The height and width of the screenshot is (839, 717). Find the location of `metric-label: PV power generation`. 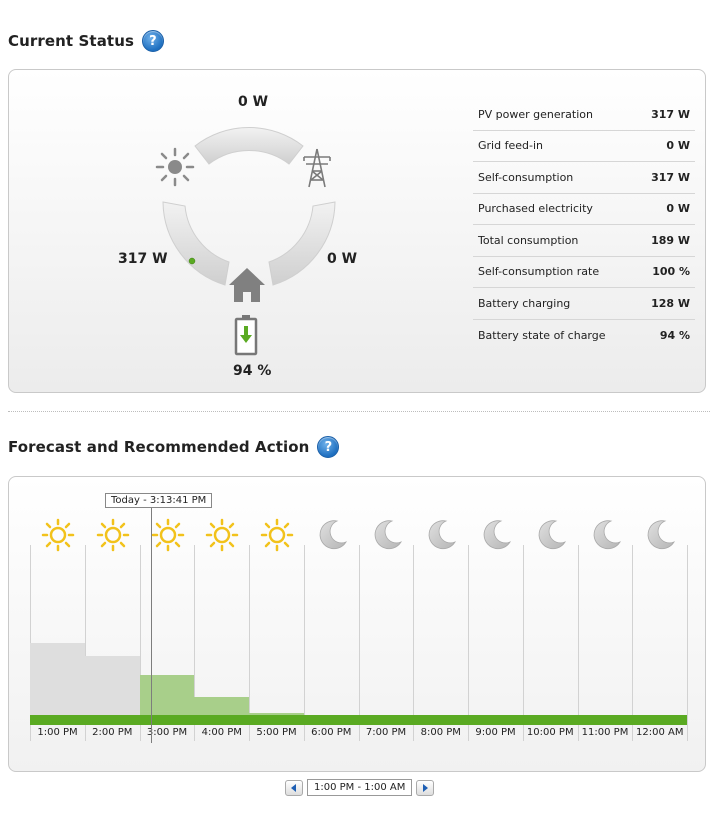

metric-label: PV power generation is located at coordinates (535, 114).